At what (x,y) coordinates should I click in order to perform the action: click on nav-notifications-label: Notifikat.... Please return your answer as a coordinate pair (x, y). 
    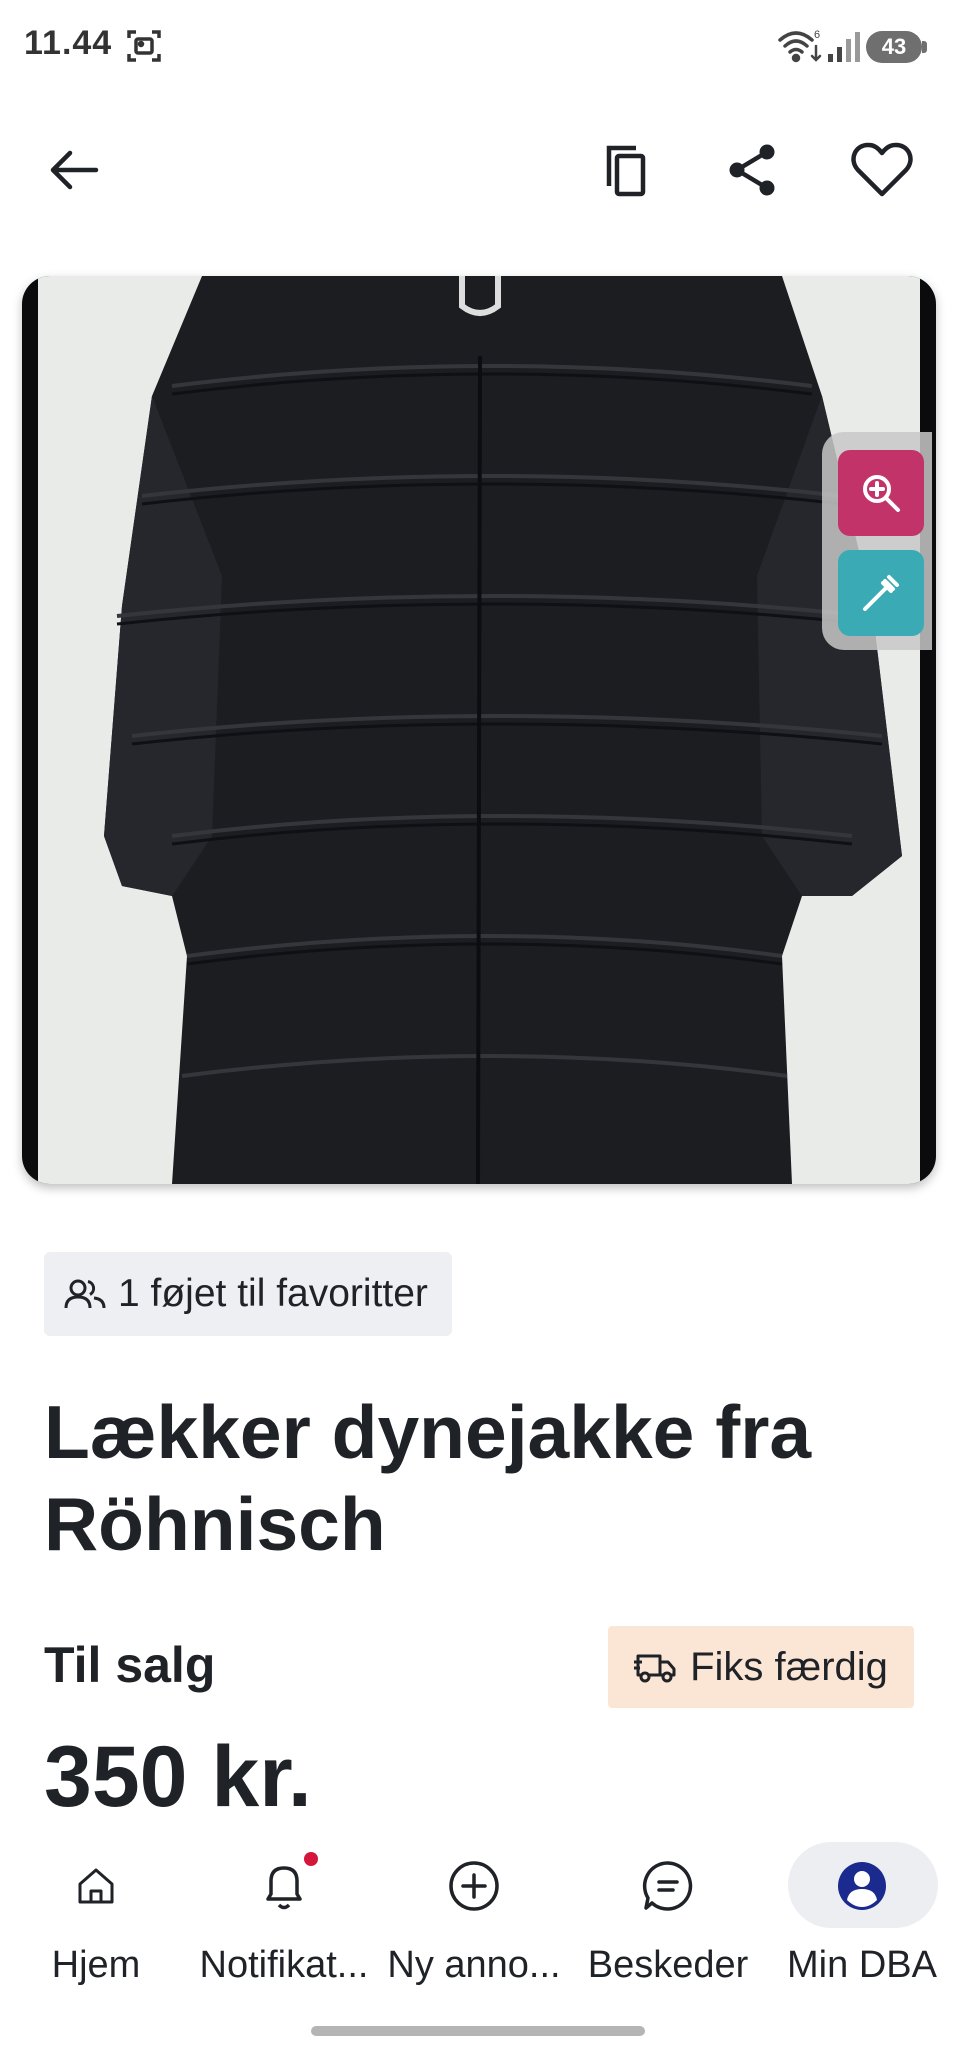
    Looking at the image, I should click on (284, 1965).